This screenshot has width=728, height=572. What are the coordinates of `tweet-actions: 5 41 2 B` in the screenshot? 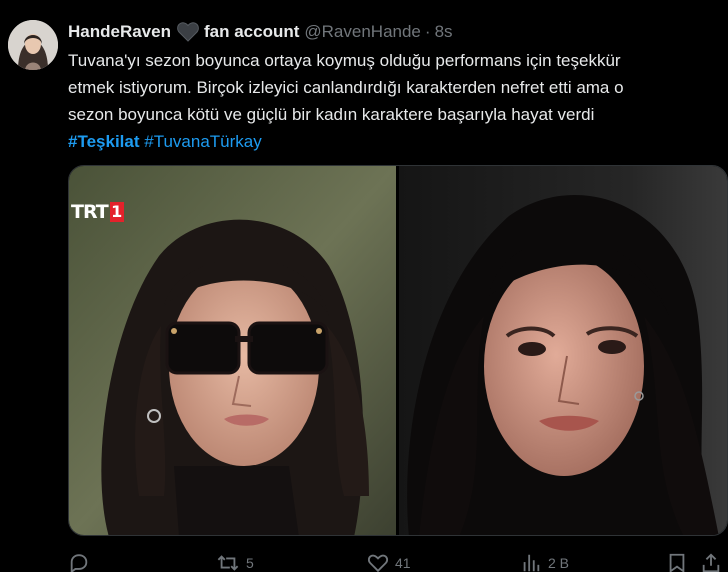 It's located at (398, 562).